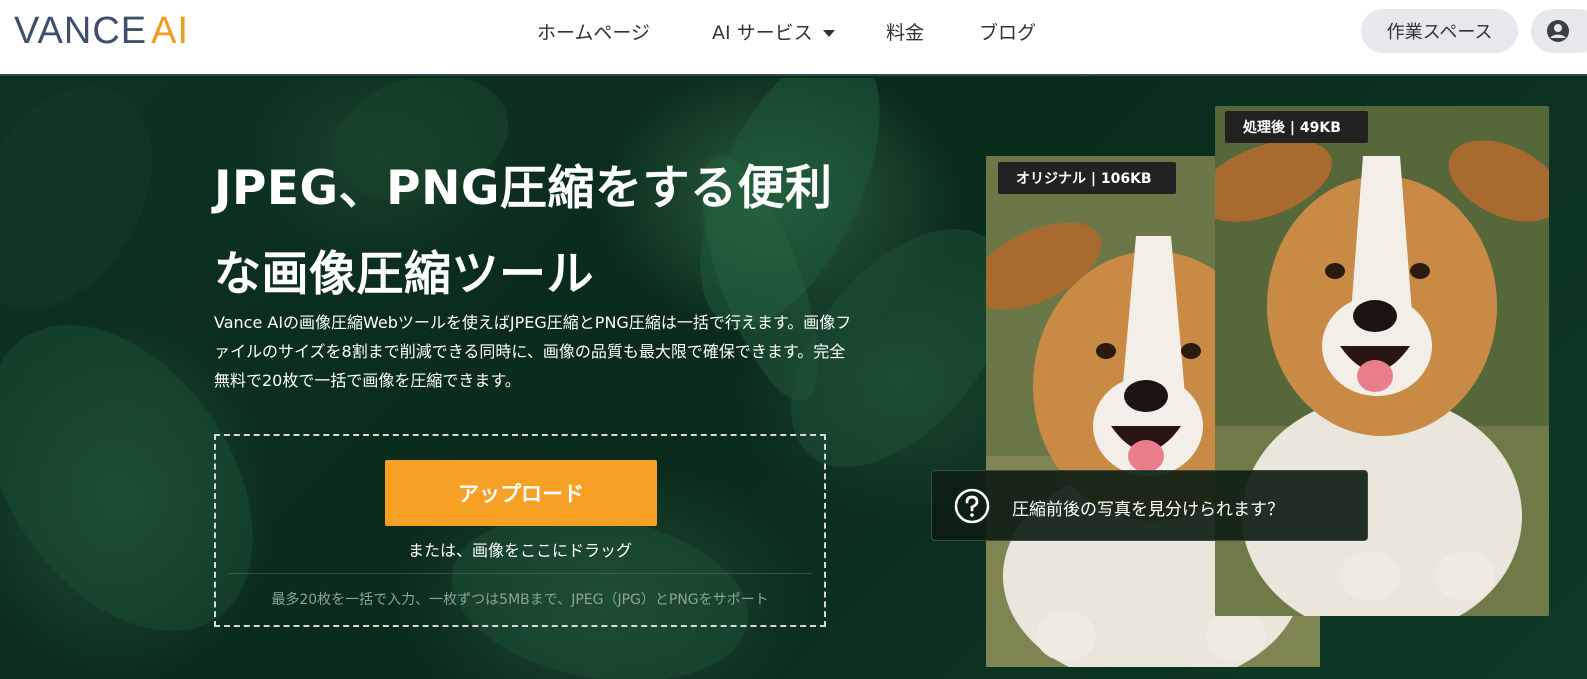 Image resolution: width=1587 pixels, height=679 pixels. Describe the element at coordinates (593, 31) in the screenshot. I see `nav-home-link: ホームページ` at that location.